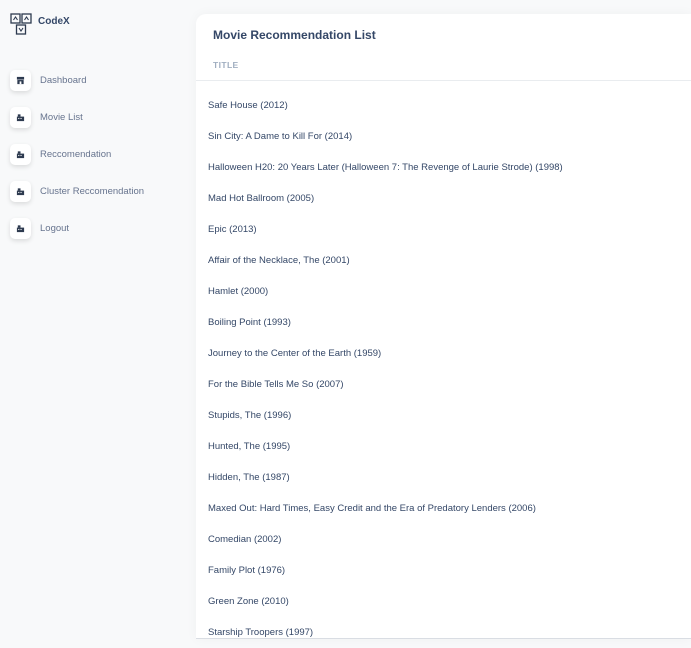 The width and height of the screenshot is (691, 648). Describe the element at coordinates (280, 136) in the screenshot. I see `table-row: Sin City: A Dame to Kill For (2014)` at that location.